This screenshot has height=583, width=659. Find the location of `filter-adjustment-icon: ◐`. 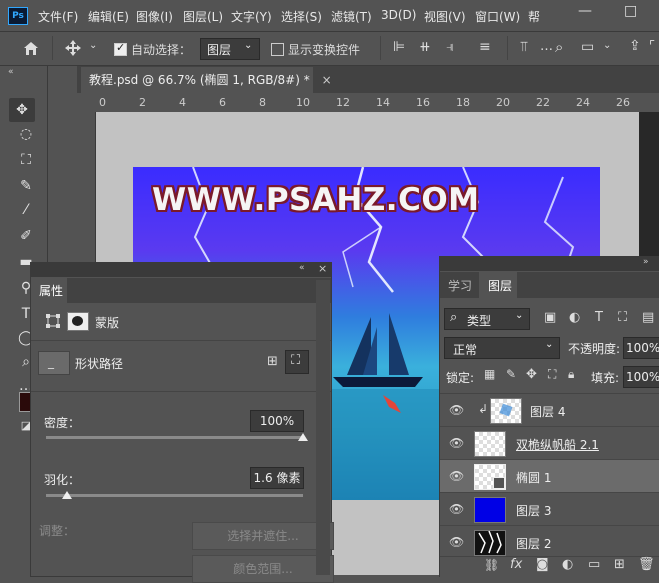

filter-adjustment-icon: ◐ is located at coordinates (574, 317).